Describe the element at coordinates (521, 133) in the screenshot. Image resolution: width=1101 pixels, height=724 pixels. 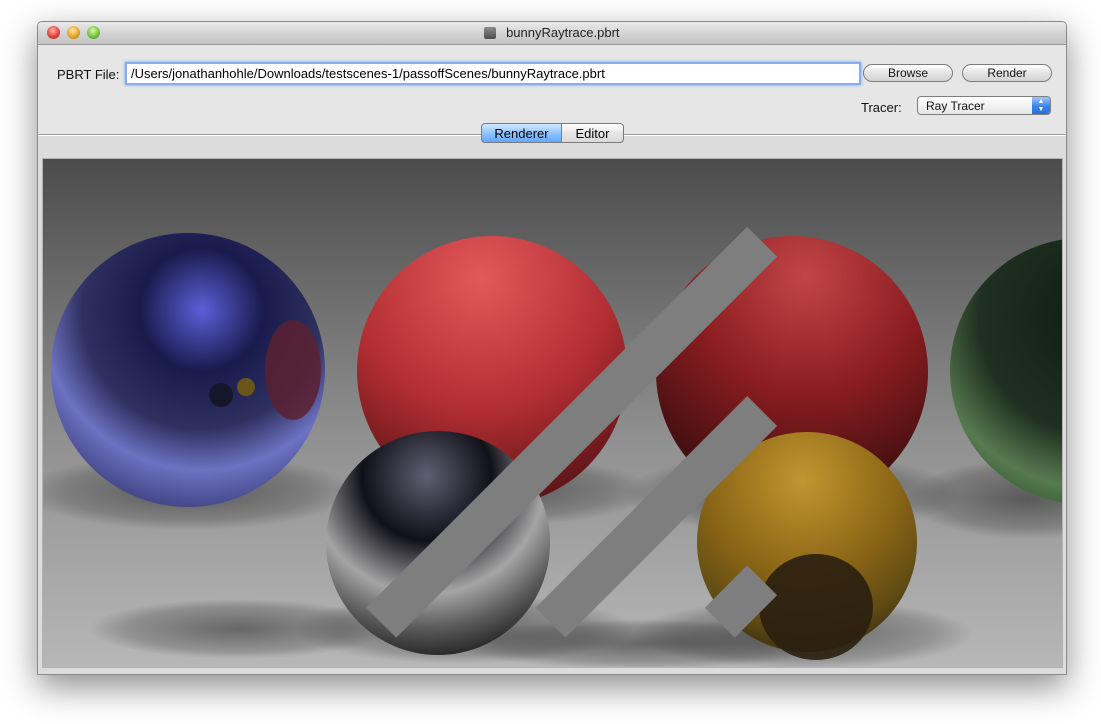
I see `tab-renderer: Renderer` at that location.